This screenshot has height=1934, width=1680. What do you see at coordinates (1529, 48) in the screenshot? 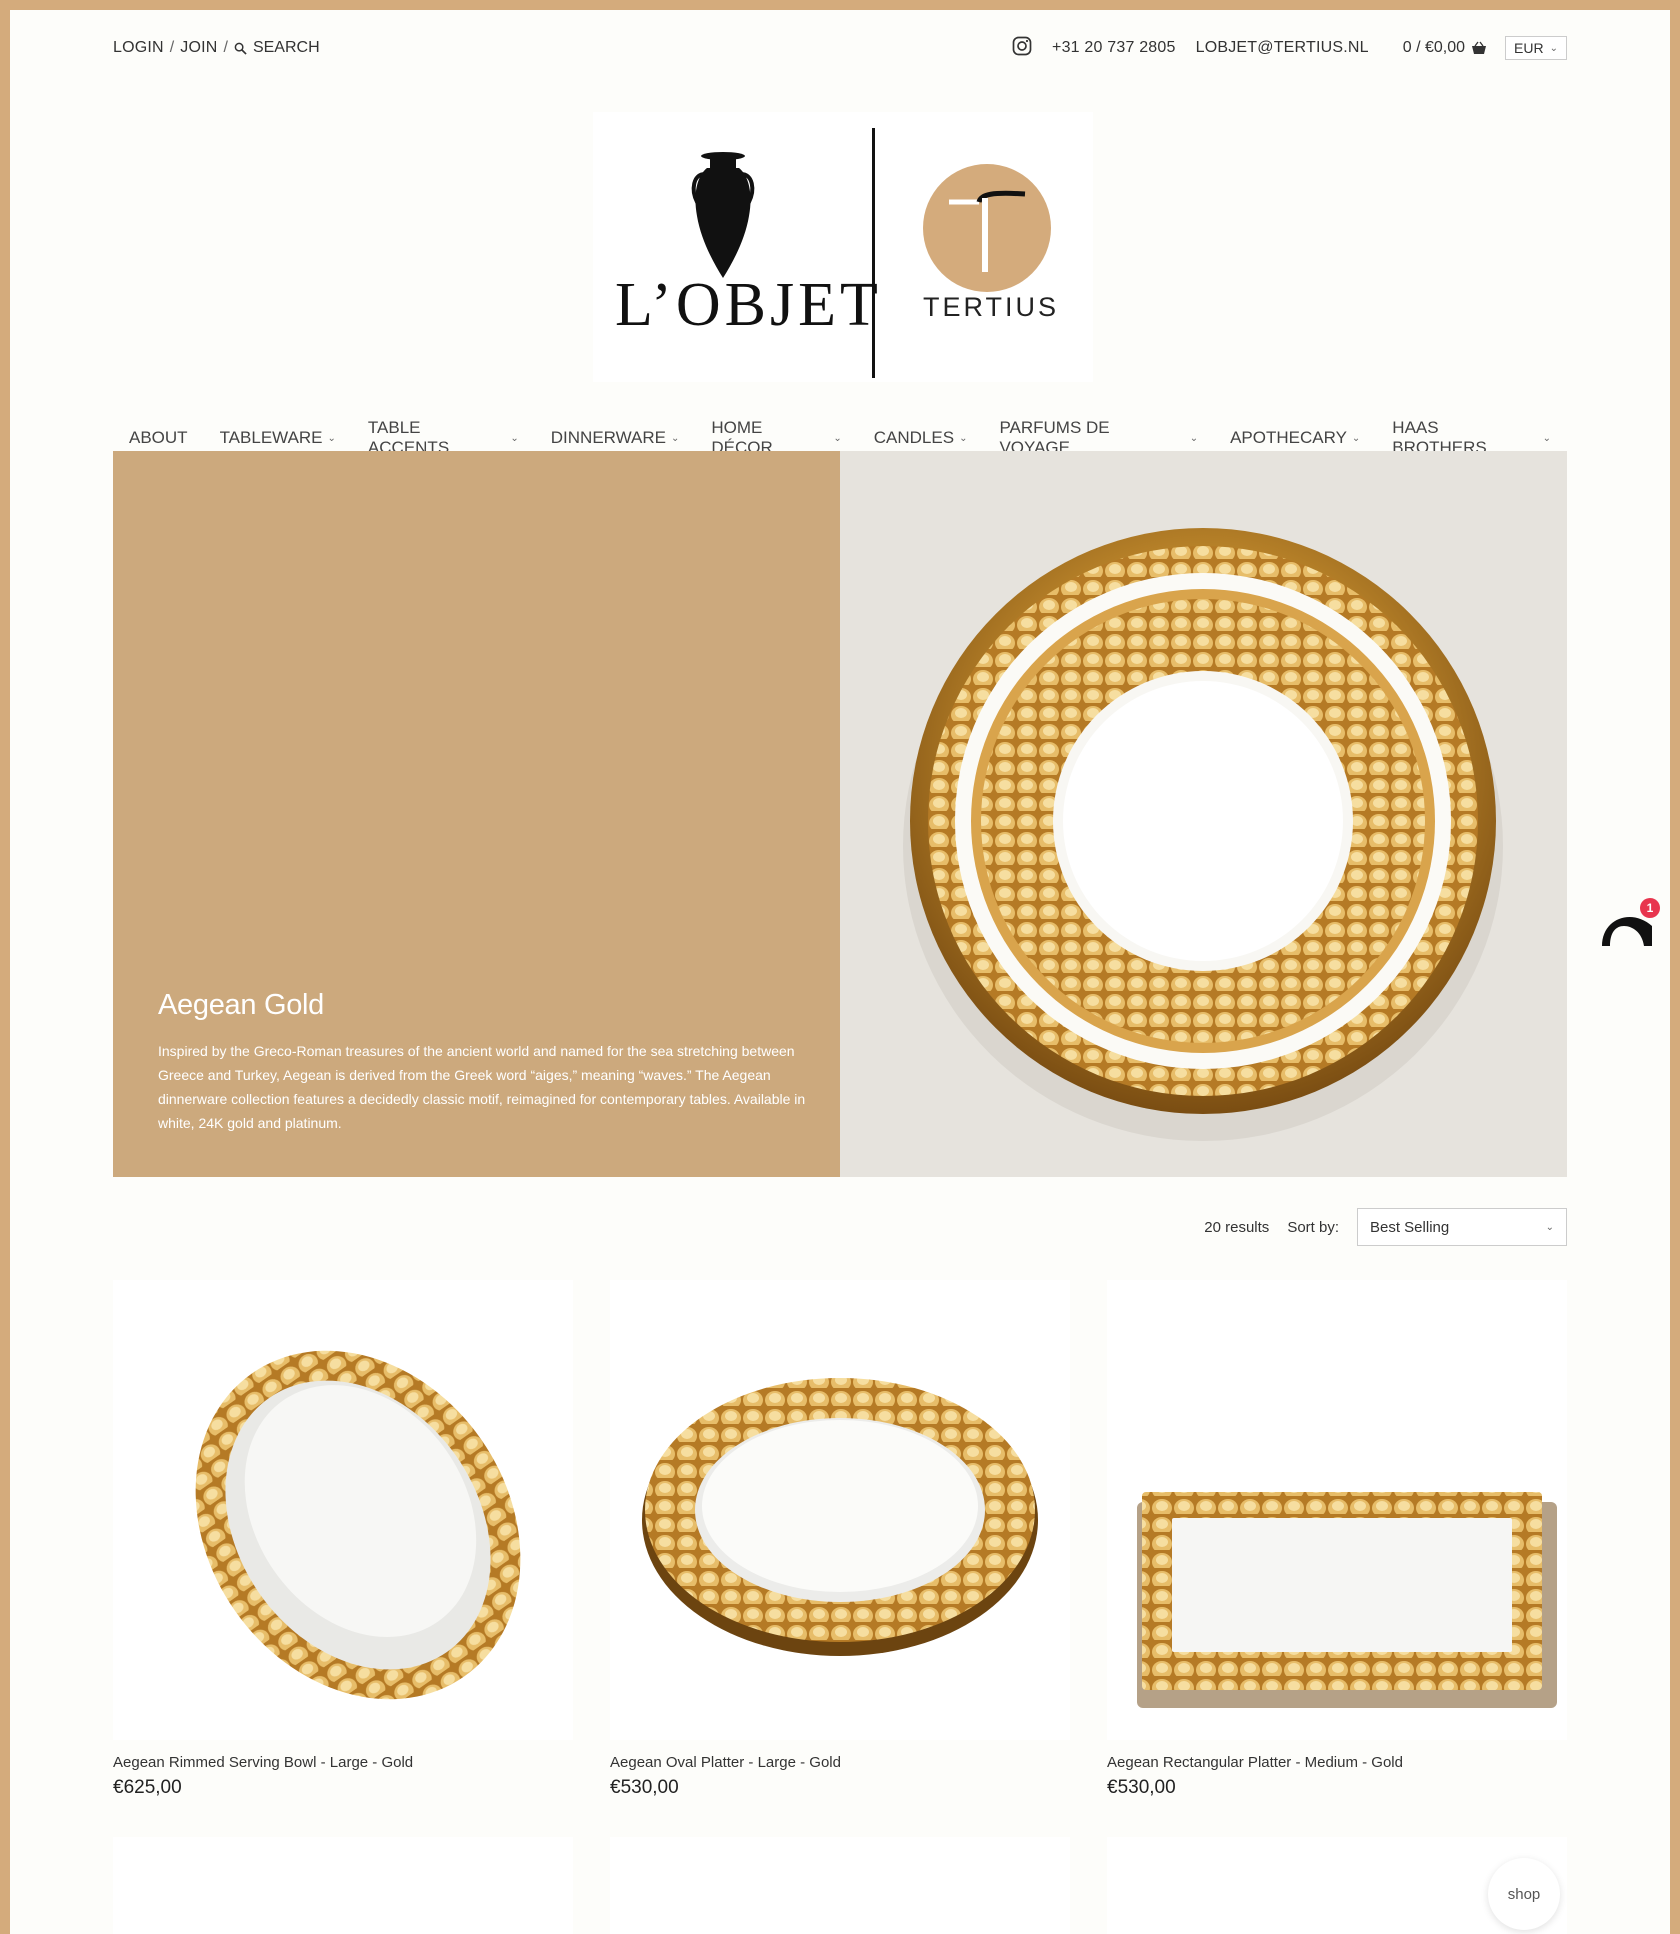
I see `currency-value: EUR` at bounding box center [1529, 48].